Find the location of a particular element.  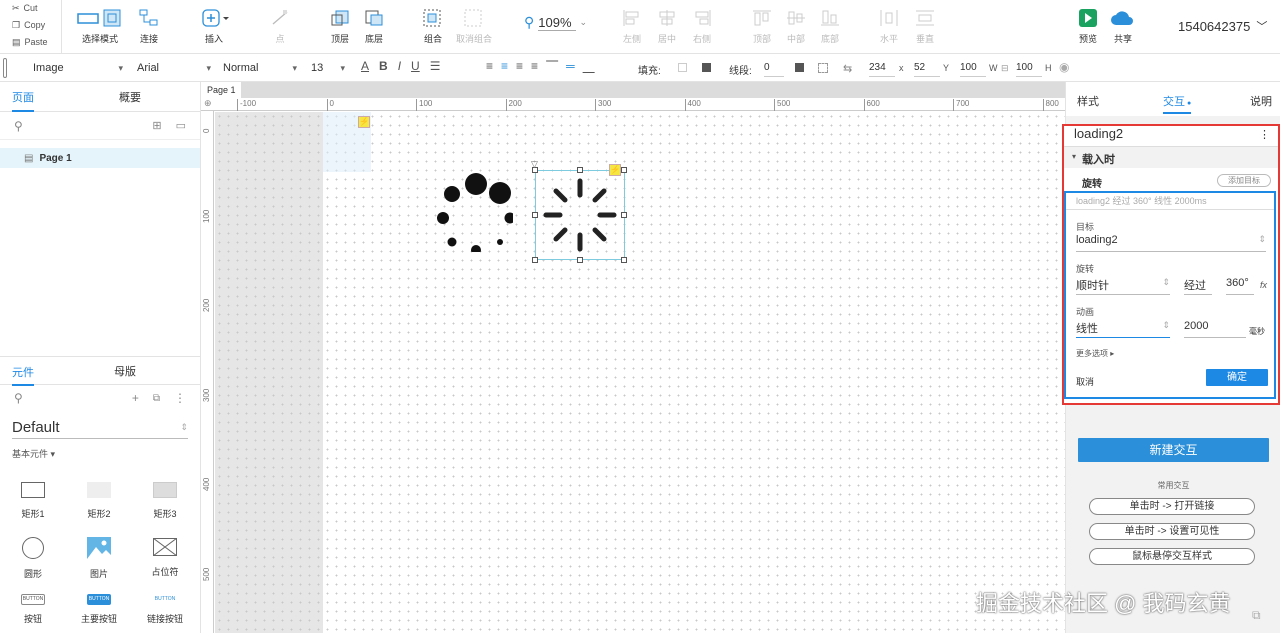

align-right-button: 右侧 is located at coordinates (702, 26).